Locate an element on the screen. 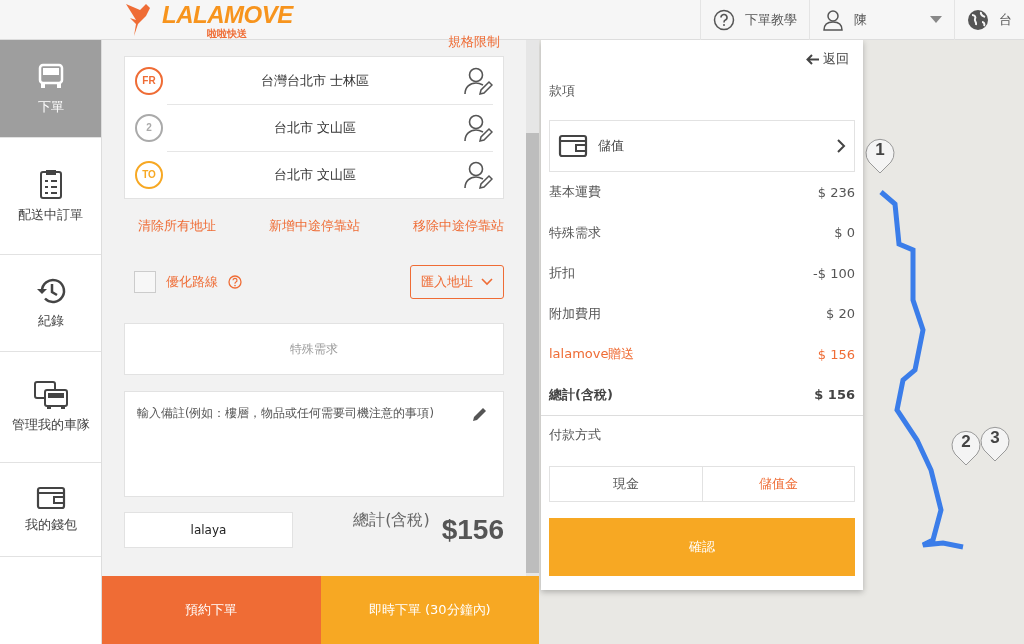 This screenshot has width=1024, height=644. payment-account-selector: 儲值 is located at coordinates (702, 146).